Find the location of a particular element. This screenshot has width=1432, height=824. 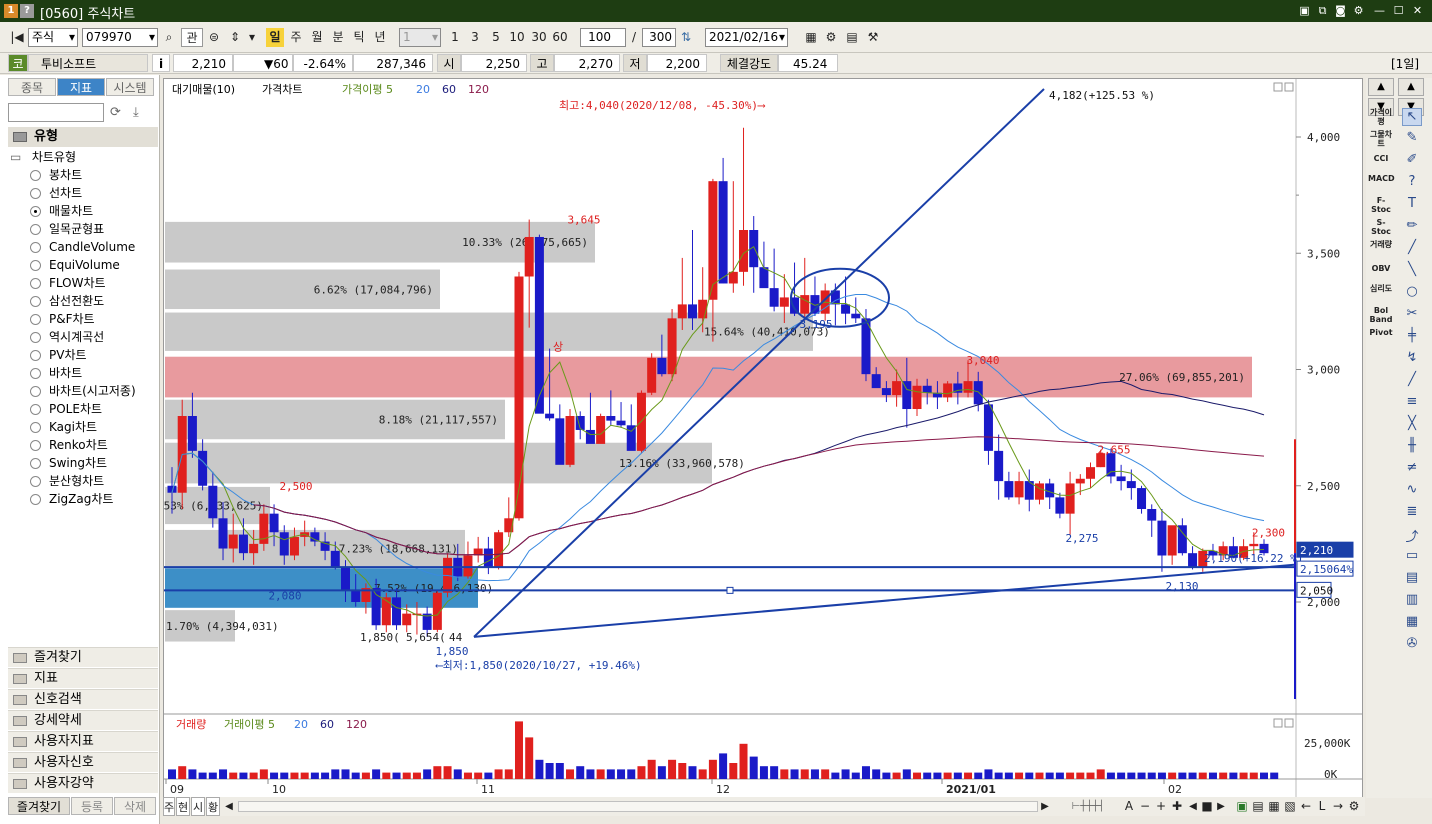

interval-10: 10 is located at coordinates (517, 37).